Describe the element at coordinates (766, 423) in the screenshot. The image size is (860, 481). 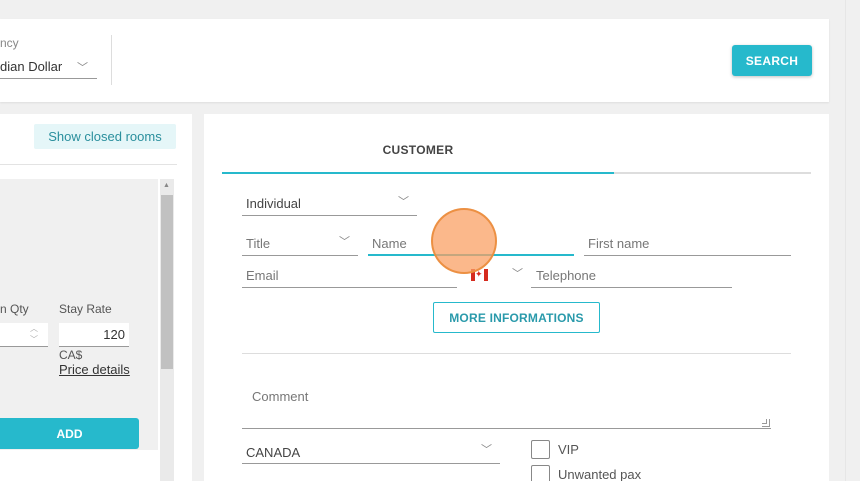
I see `resize-handle-icon` at that location.